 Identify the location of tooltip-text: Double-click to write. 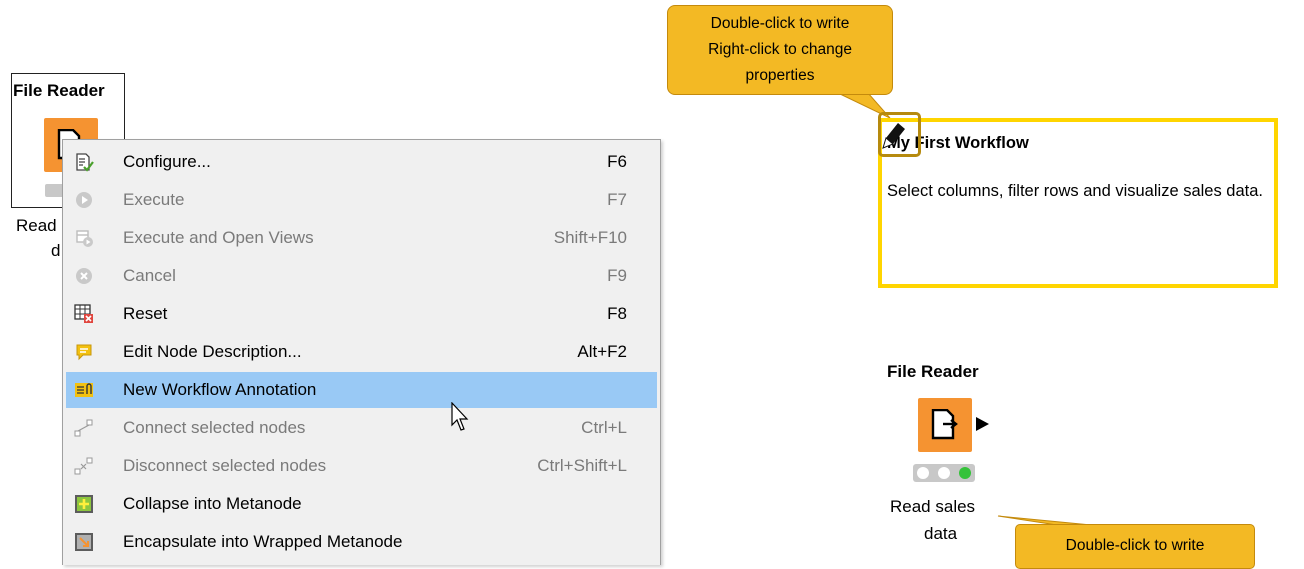
(1135, 545).